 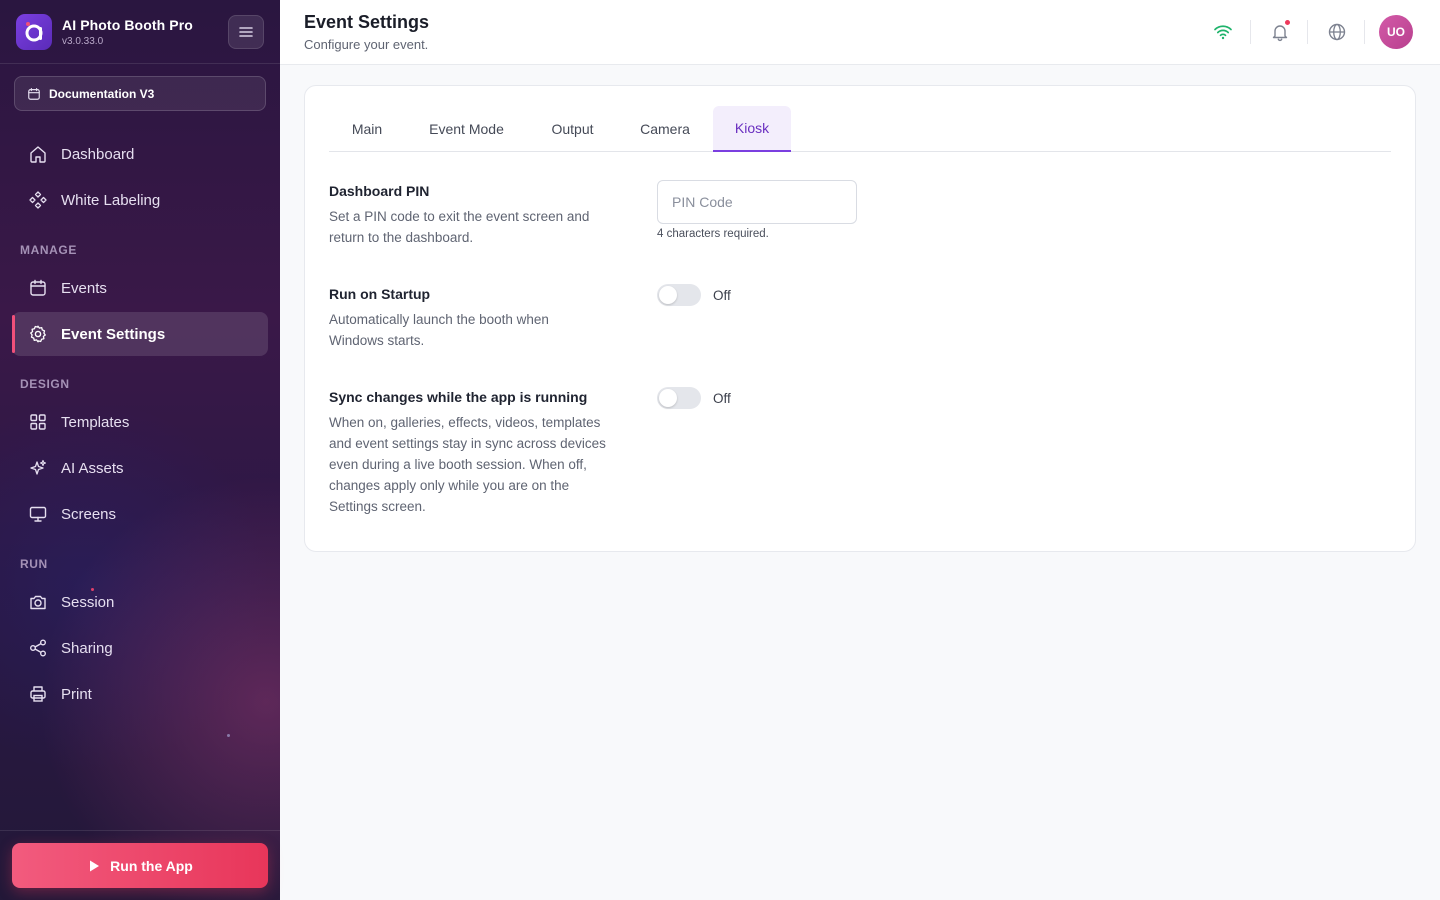 What do you see at coordinates (140, 288) in the screenshot?
I see `sidebar-item-events: Events` at bounding box center [140, 288].